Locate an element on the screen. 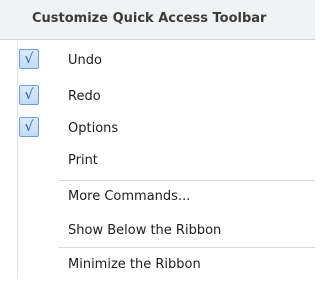 This screenshot has height=281, width=320. menu-item-print: Print is located at coordinates (157, 162).